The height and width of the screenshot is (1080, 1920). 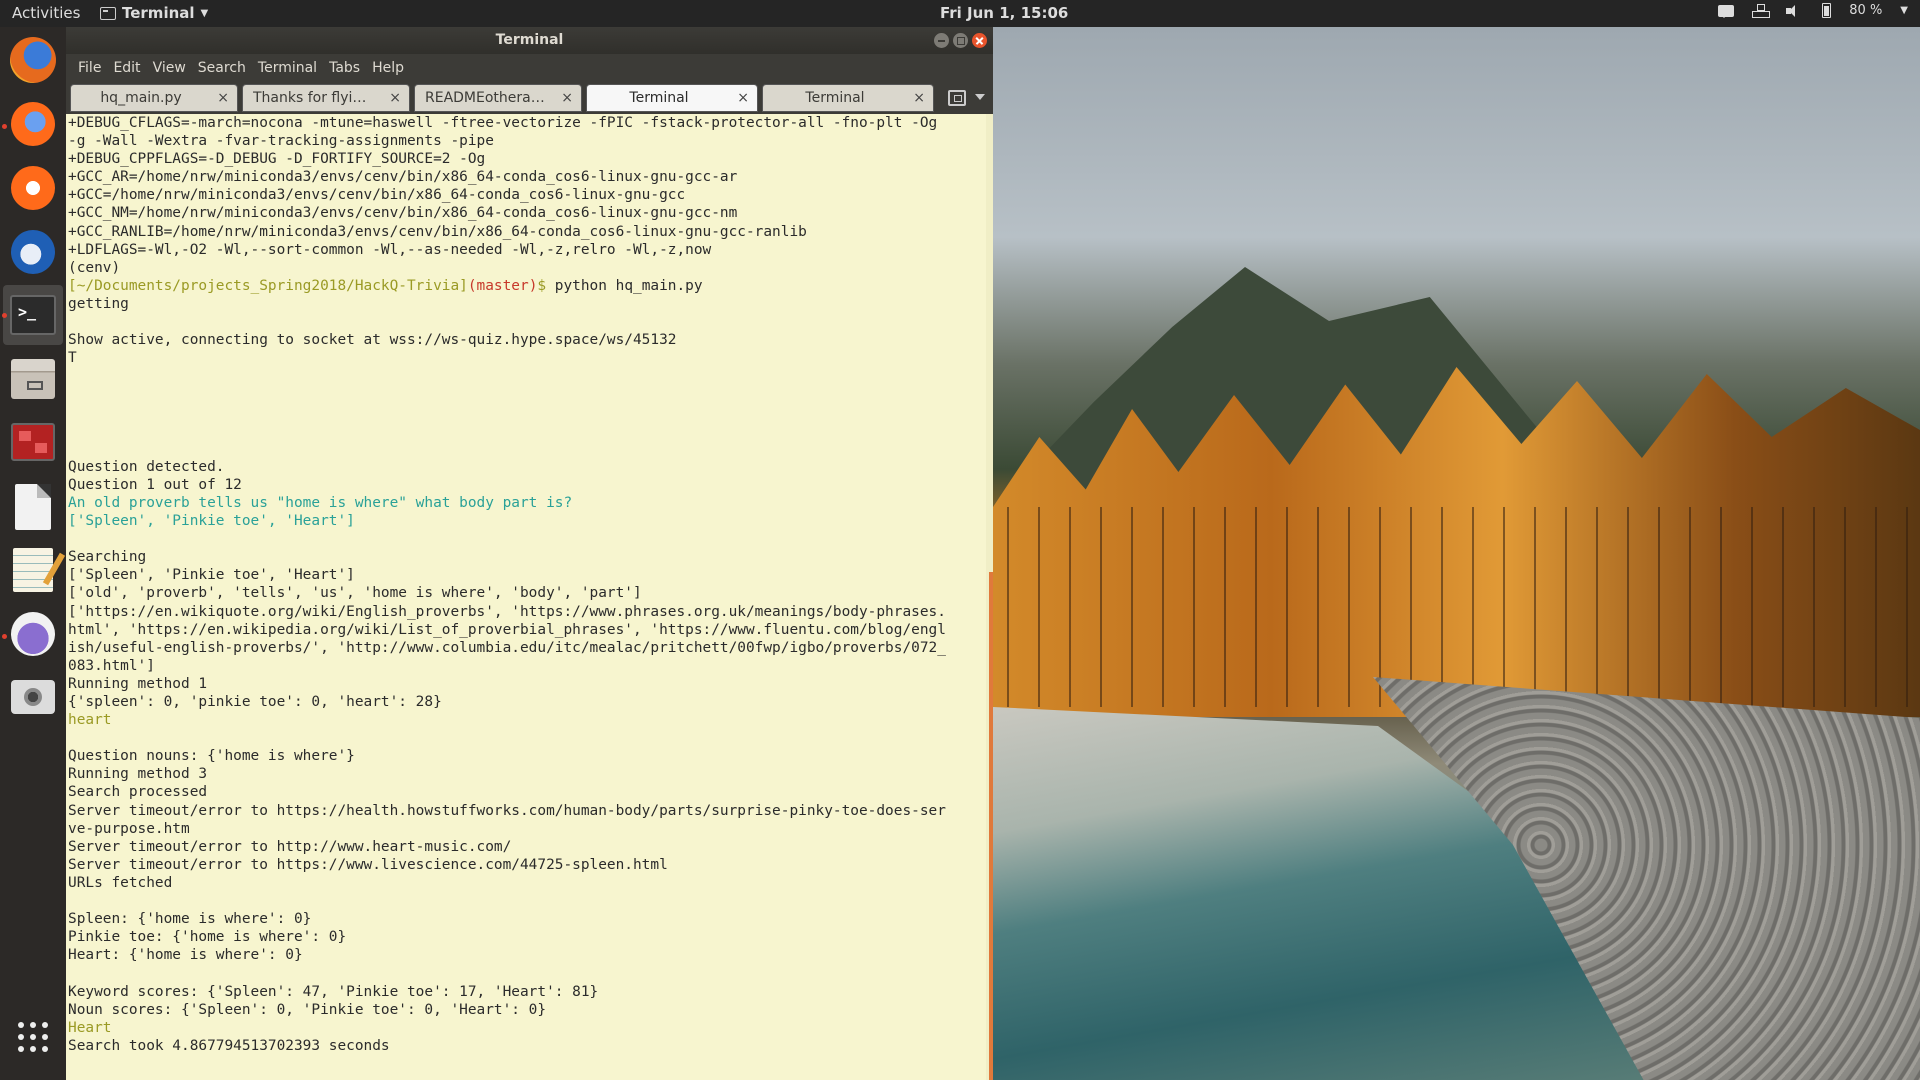 What do you see at coordinates (344, 68) in the screenshot?
I see `menu-tabs: Tabs` at bounding box center [344, 68].